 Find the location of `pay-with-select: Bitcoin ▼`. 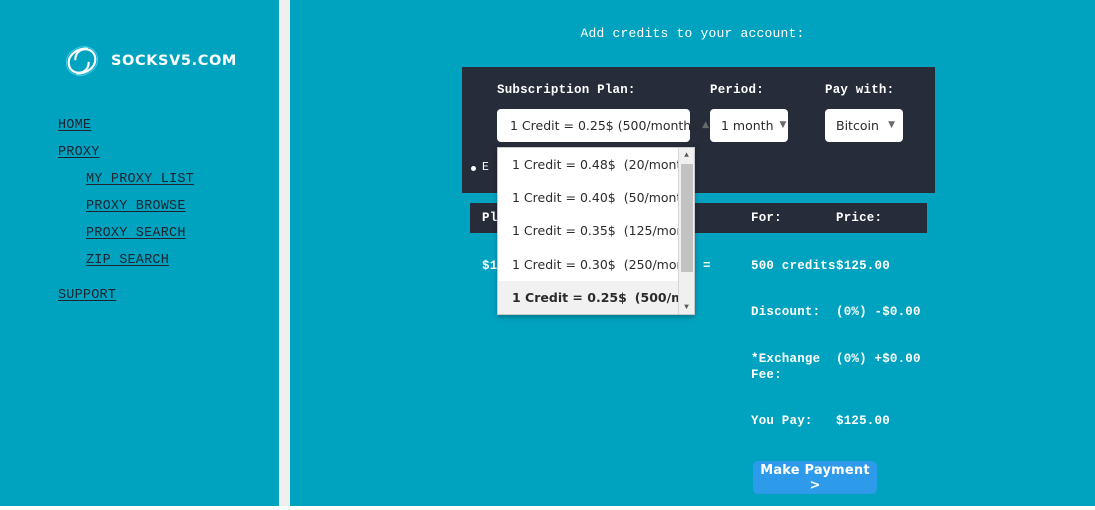

pay-with-select: Bitcoin ▼ is located at coordinates (864, 125).